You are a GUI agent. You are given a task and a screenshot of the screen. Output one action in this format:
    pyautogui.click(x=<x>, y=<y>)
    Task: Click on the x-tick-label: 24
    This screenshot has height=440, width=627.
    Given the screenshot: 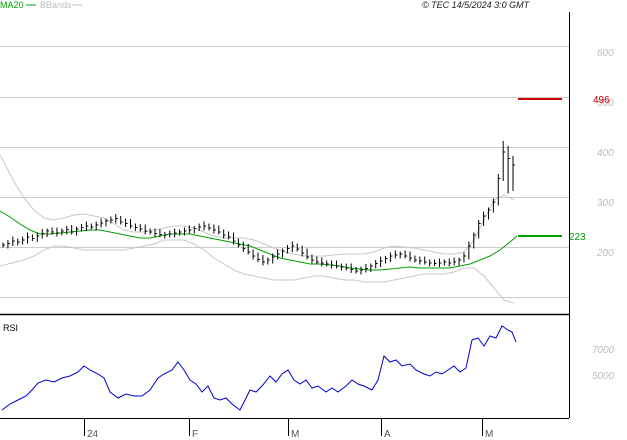 What is the action you would take?
    pyautogui.click(x=93, y=434)
    